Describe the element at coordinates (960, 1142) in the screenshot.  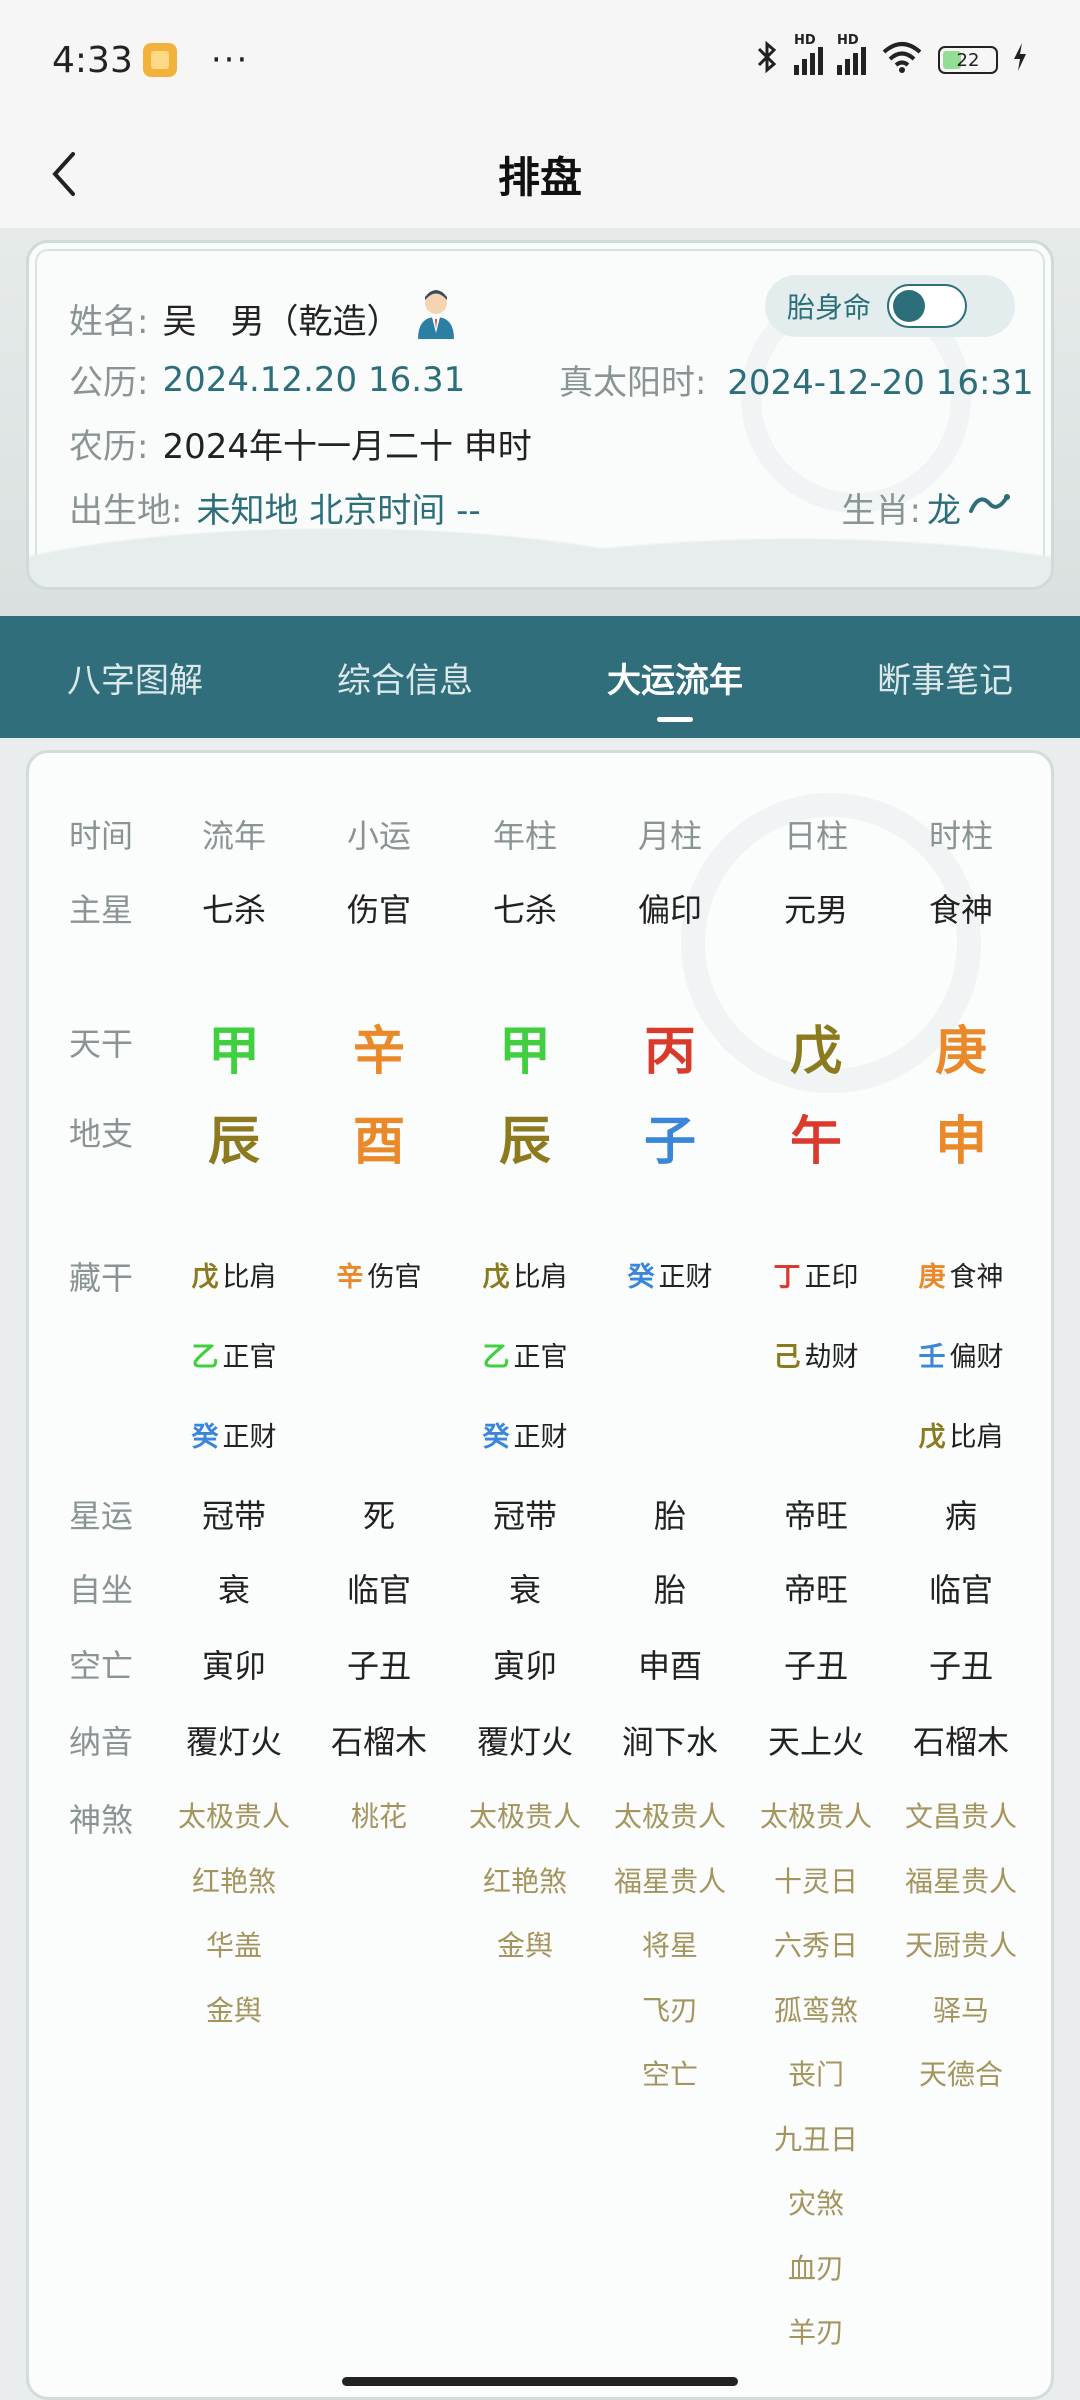
I see `dizhi-cell: 申` at that location.